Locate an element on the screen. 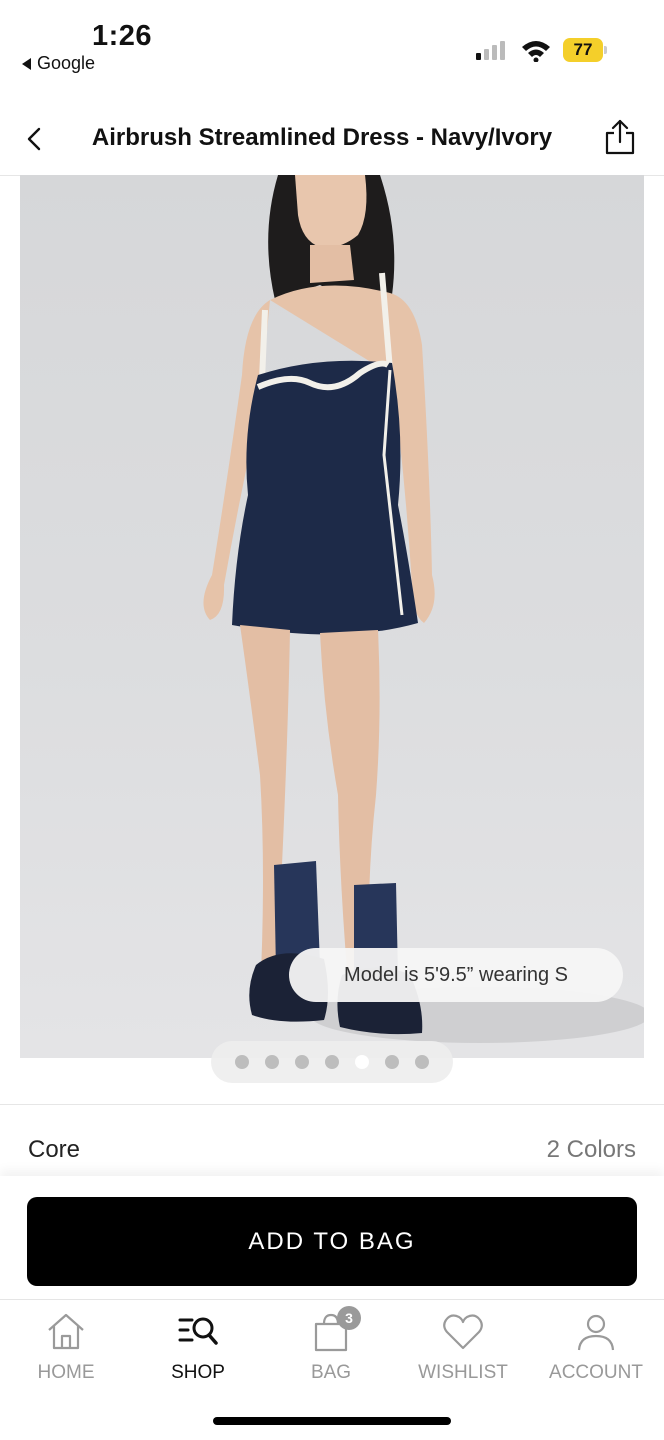  tab-bag-label: BAG is located at coordinates (331, 1372).